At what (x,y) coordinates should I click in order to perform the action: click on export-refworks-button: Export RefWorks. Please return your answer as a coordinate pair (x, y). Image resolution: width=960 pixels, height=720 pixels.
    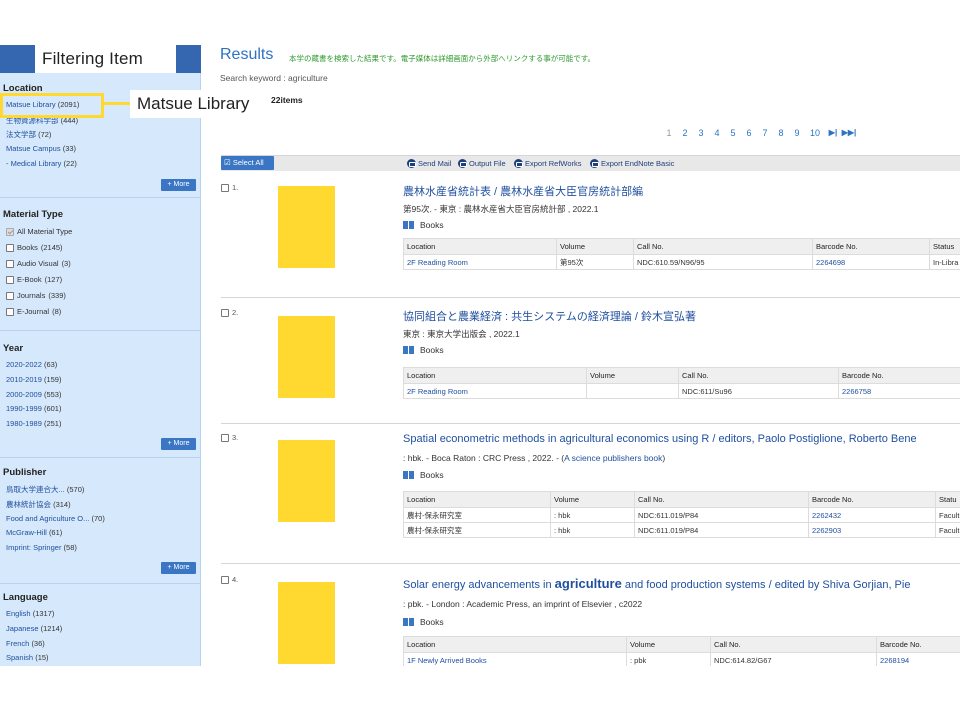
    Looking at the image, I should click on (548, 163).